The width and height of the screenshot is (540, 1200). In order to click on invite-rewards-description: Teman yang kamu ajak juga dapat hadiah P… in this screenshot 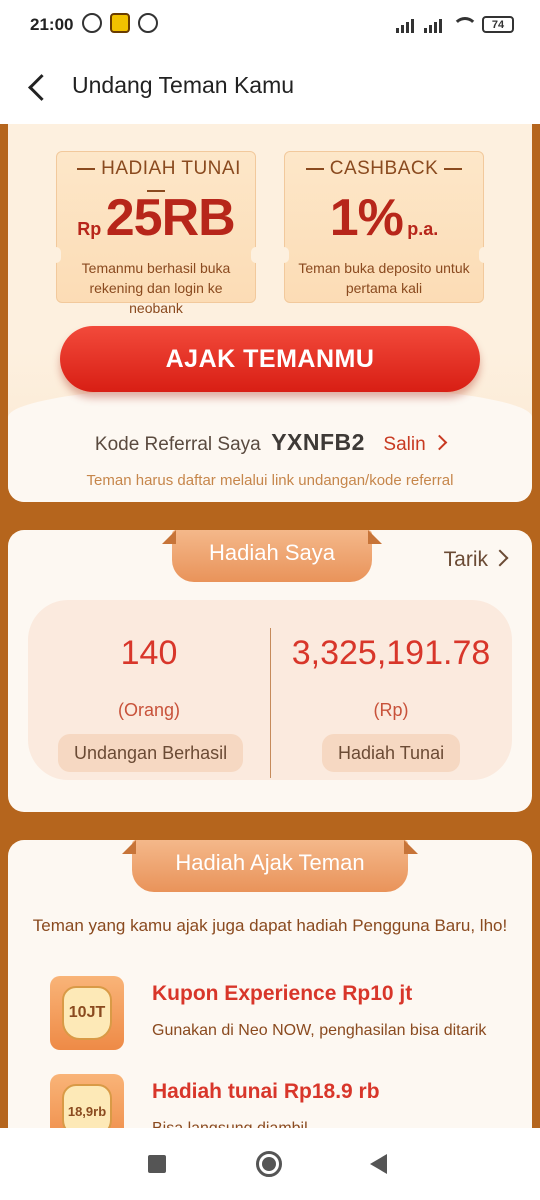, I will do `click(270, 925)`.